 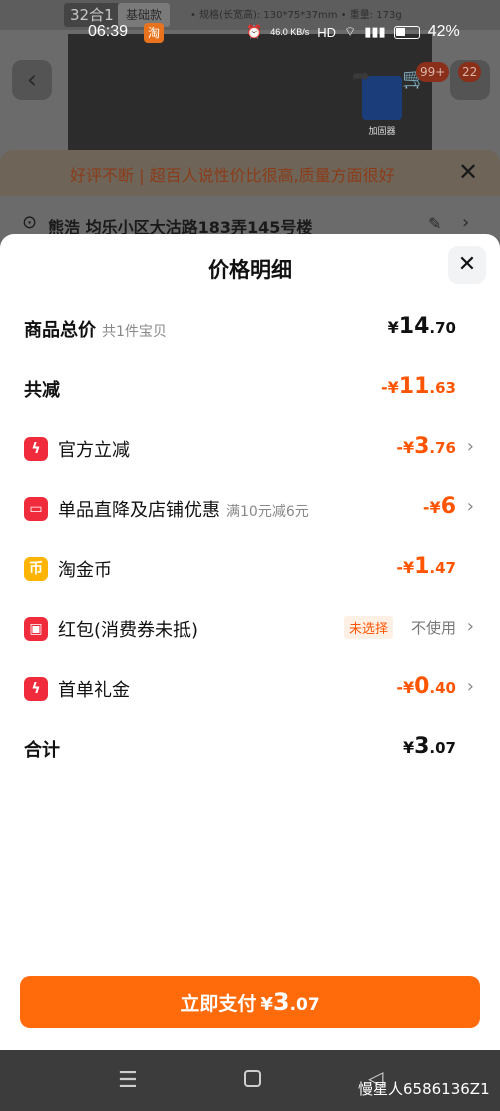 What do you see at coordinates (250, 328) in the screenshot?
I see `row-total-price: 商品总价 共1件宝贝 ¥14.70` at bounding box center [250, 328].